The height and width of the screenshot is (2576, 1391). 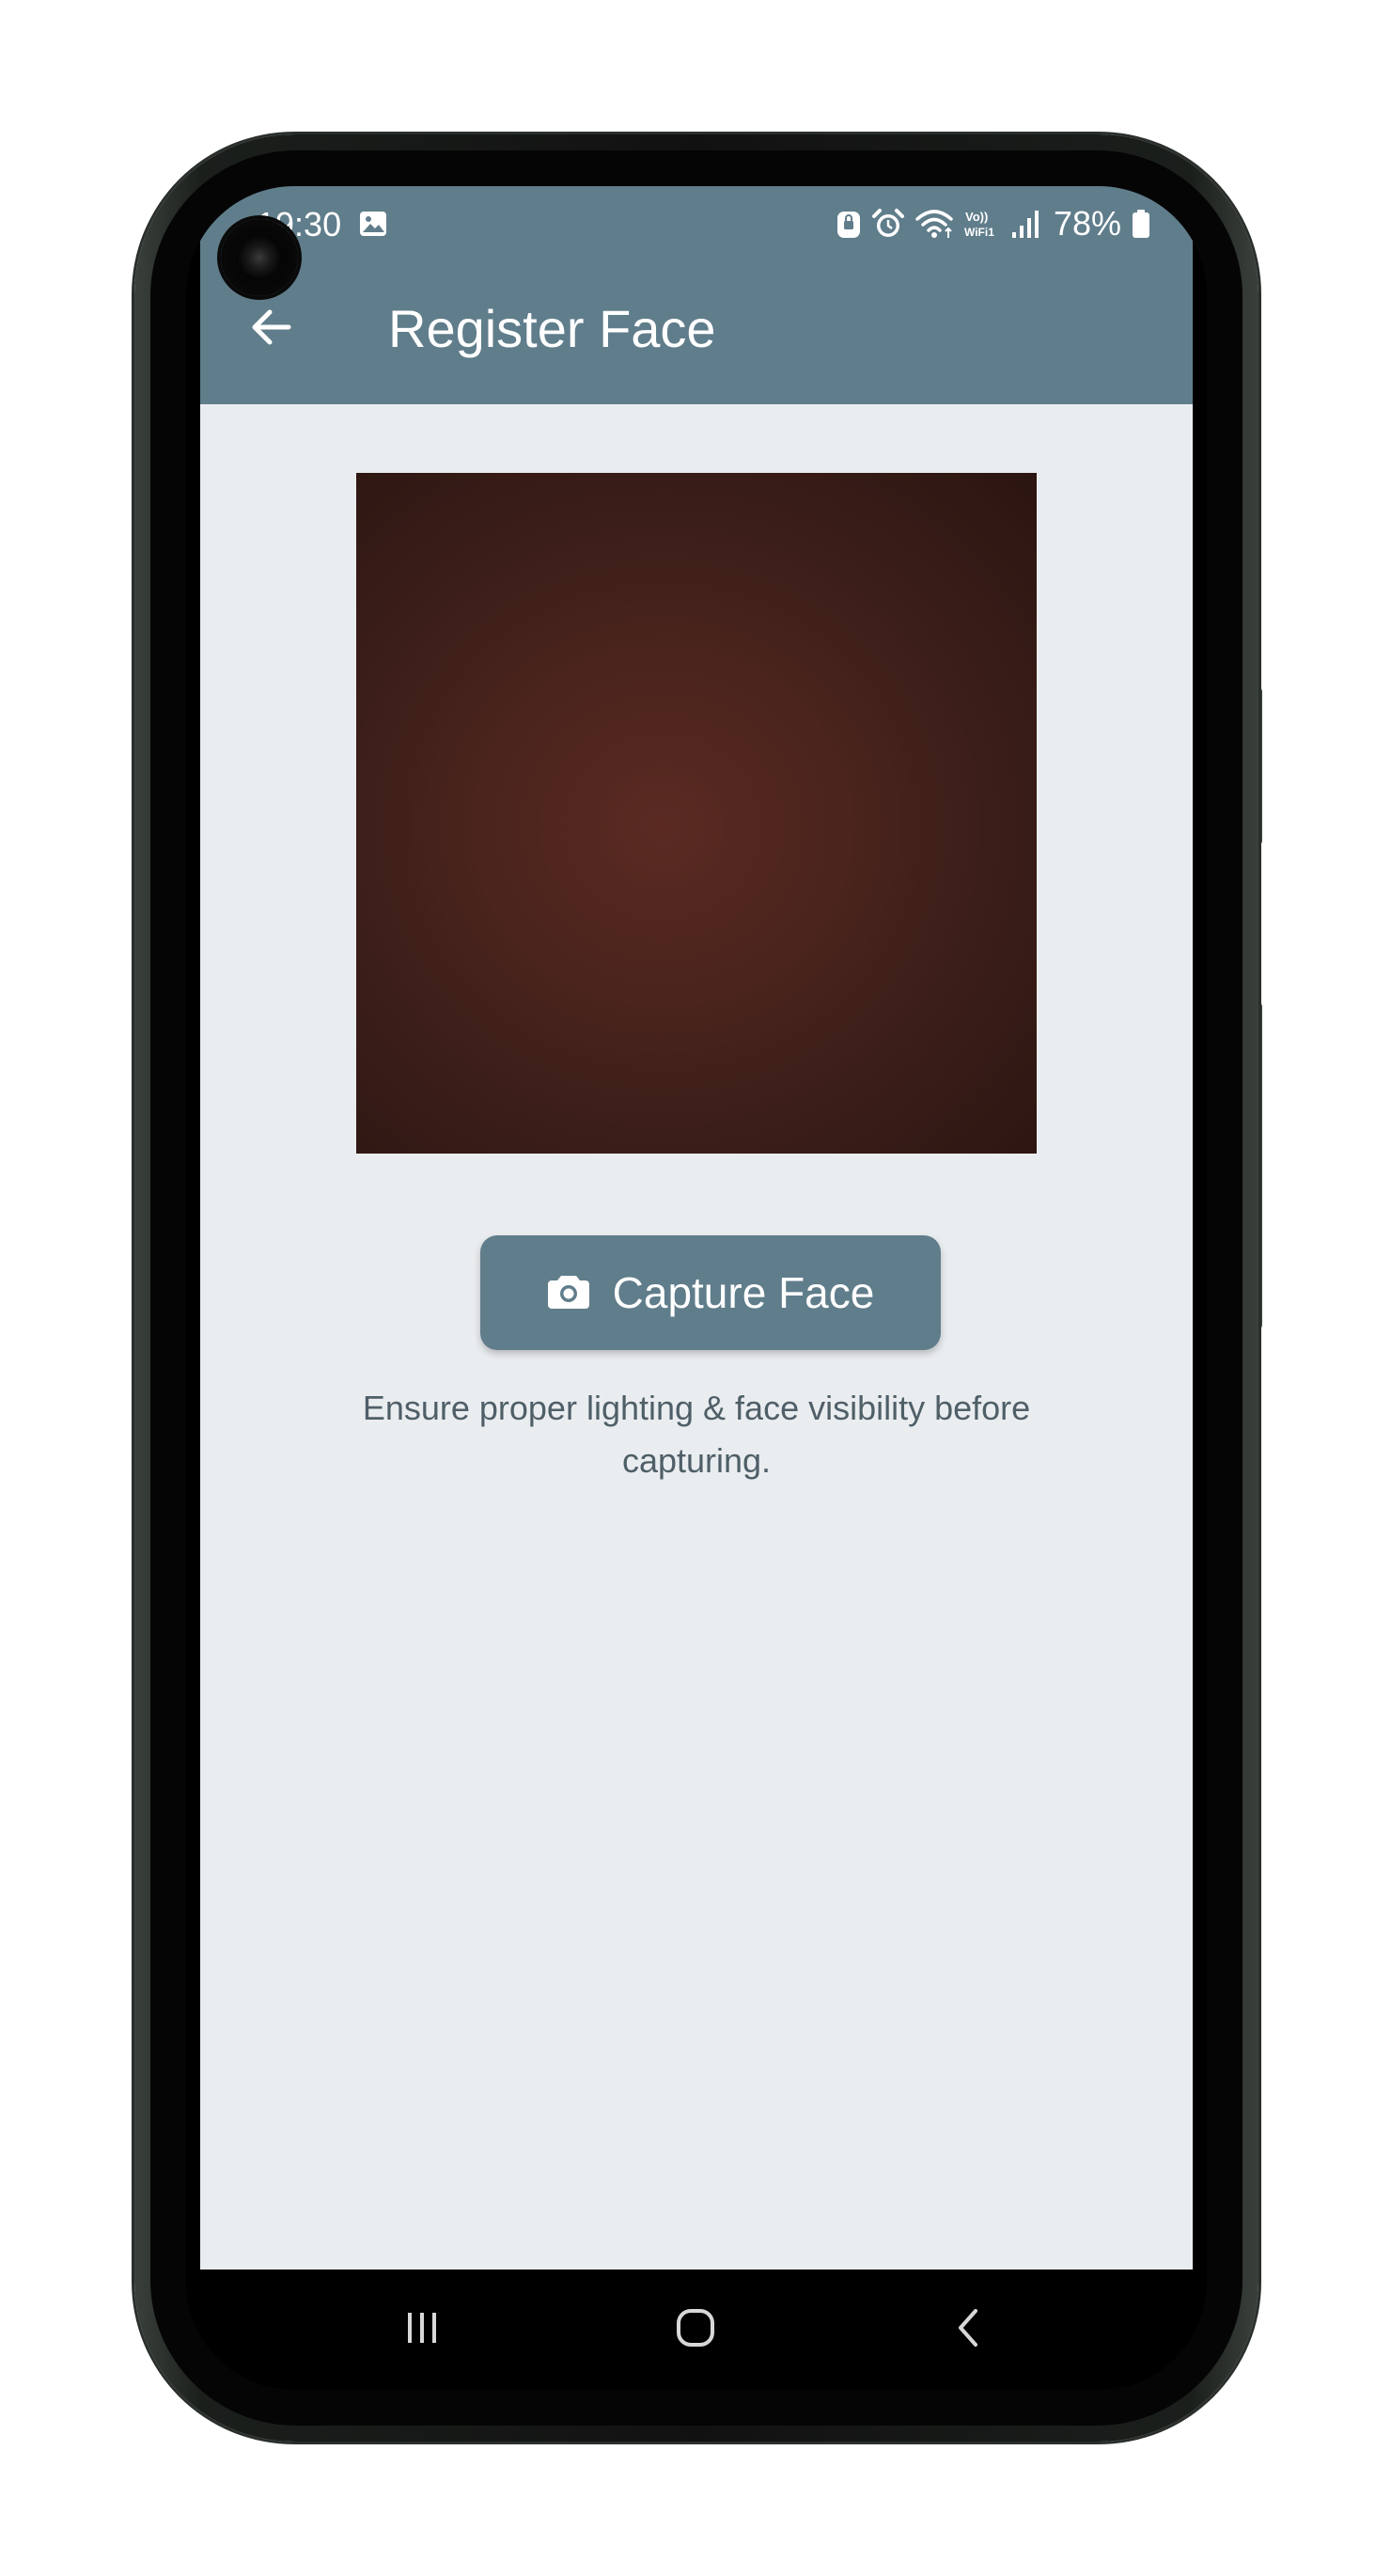 I want to click on nav-back-button, so click(x=969, y=2330).